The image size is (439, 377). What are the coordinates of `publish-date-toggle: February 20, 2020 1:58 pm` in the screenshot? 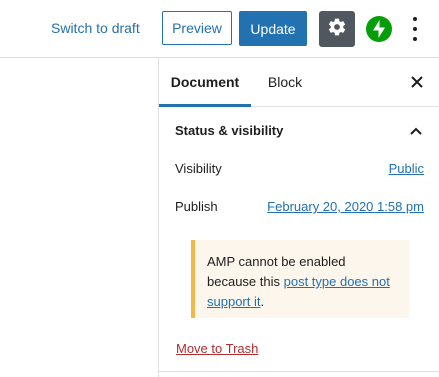 It's located at (345, 206).